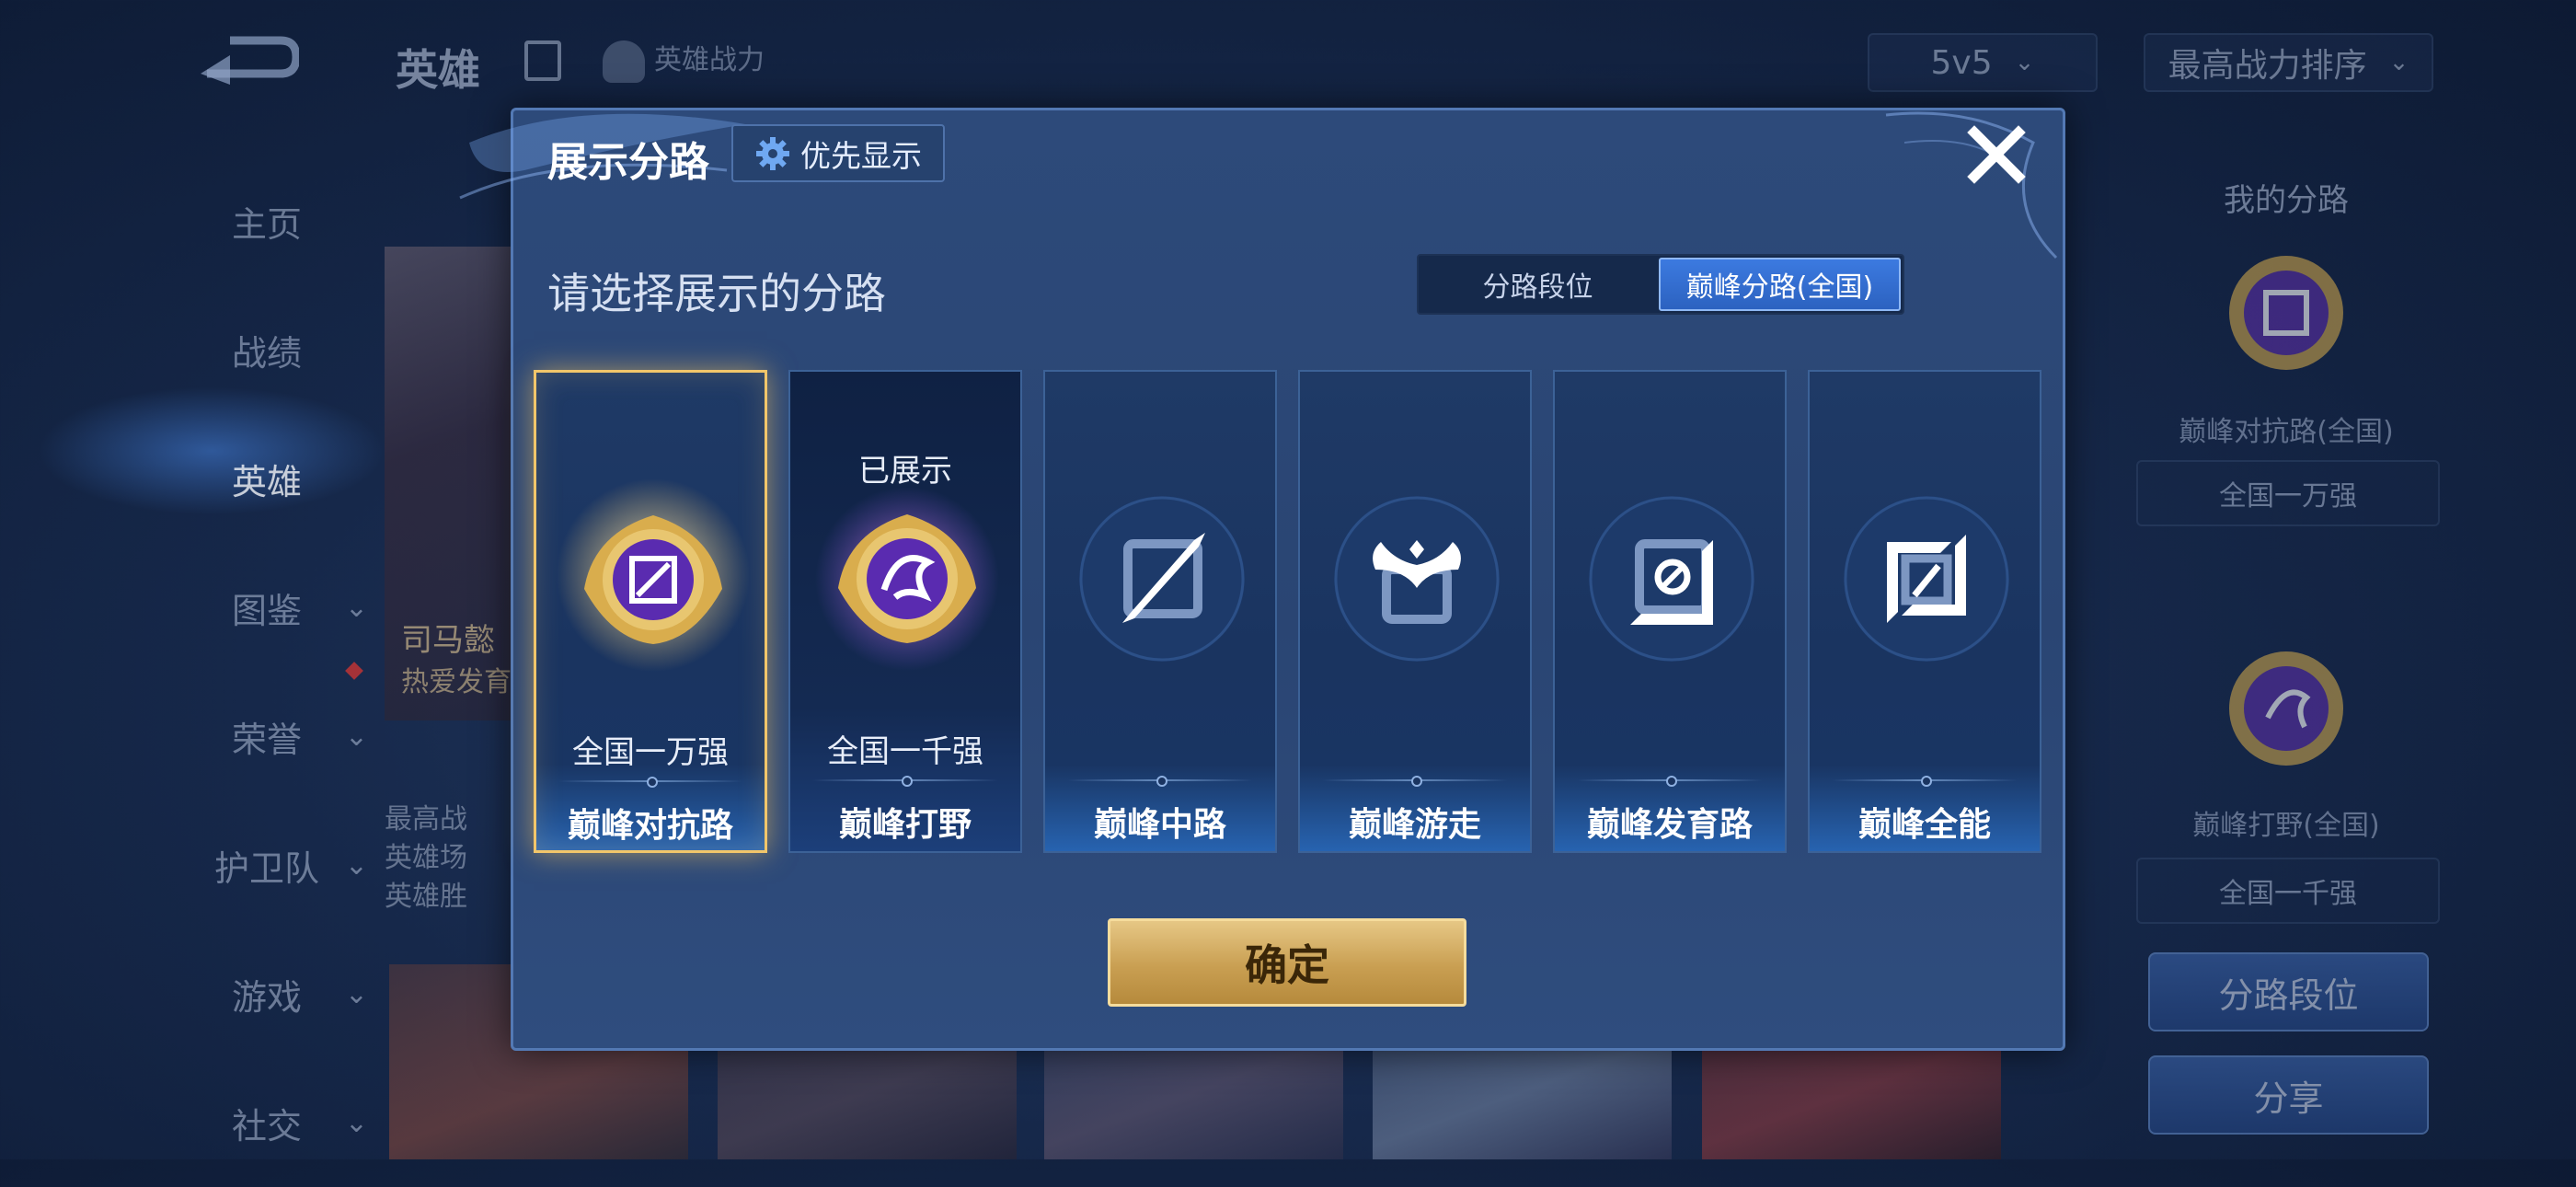  What do you see at coordinates (1538, 284) in the screenshot?
I see `segment-option-lane-rank: 分路段位` at bounding box center [1538, 284].